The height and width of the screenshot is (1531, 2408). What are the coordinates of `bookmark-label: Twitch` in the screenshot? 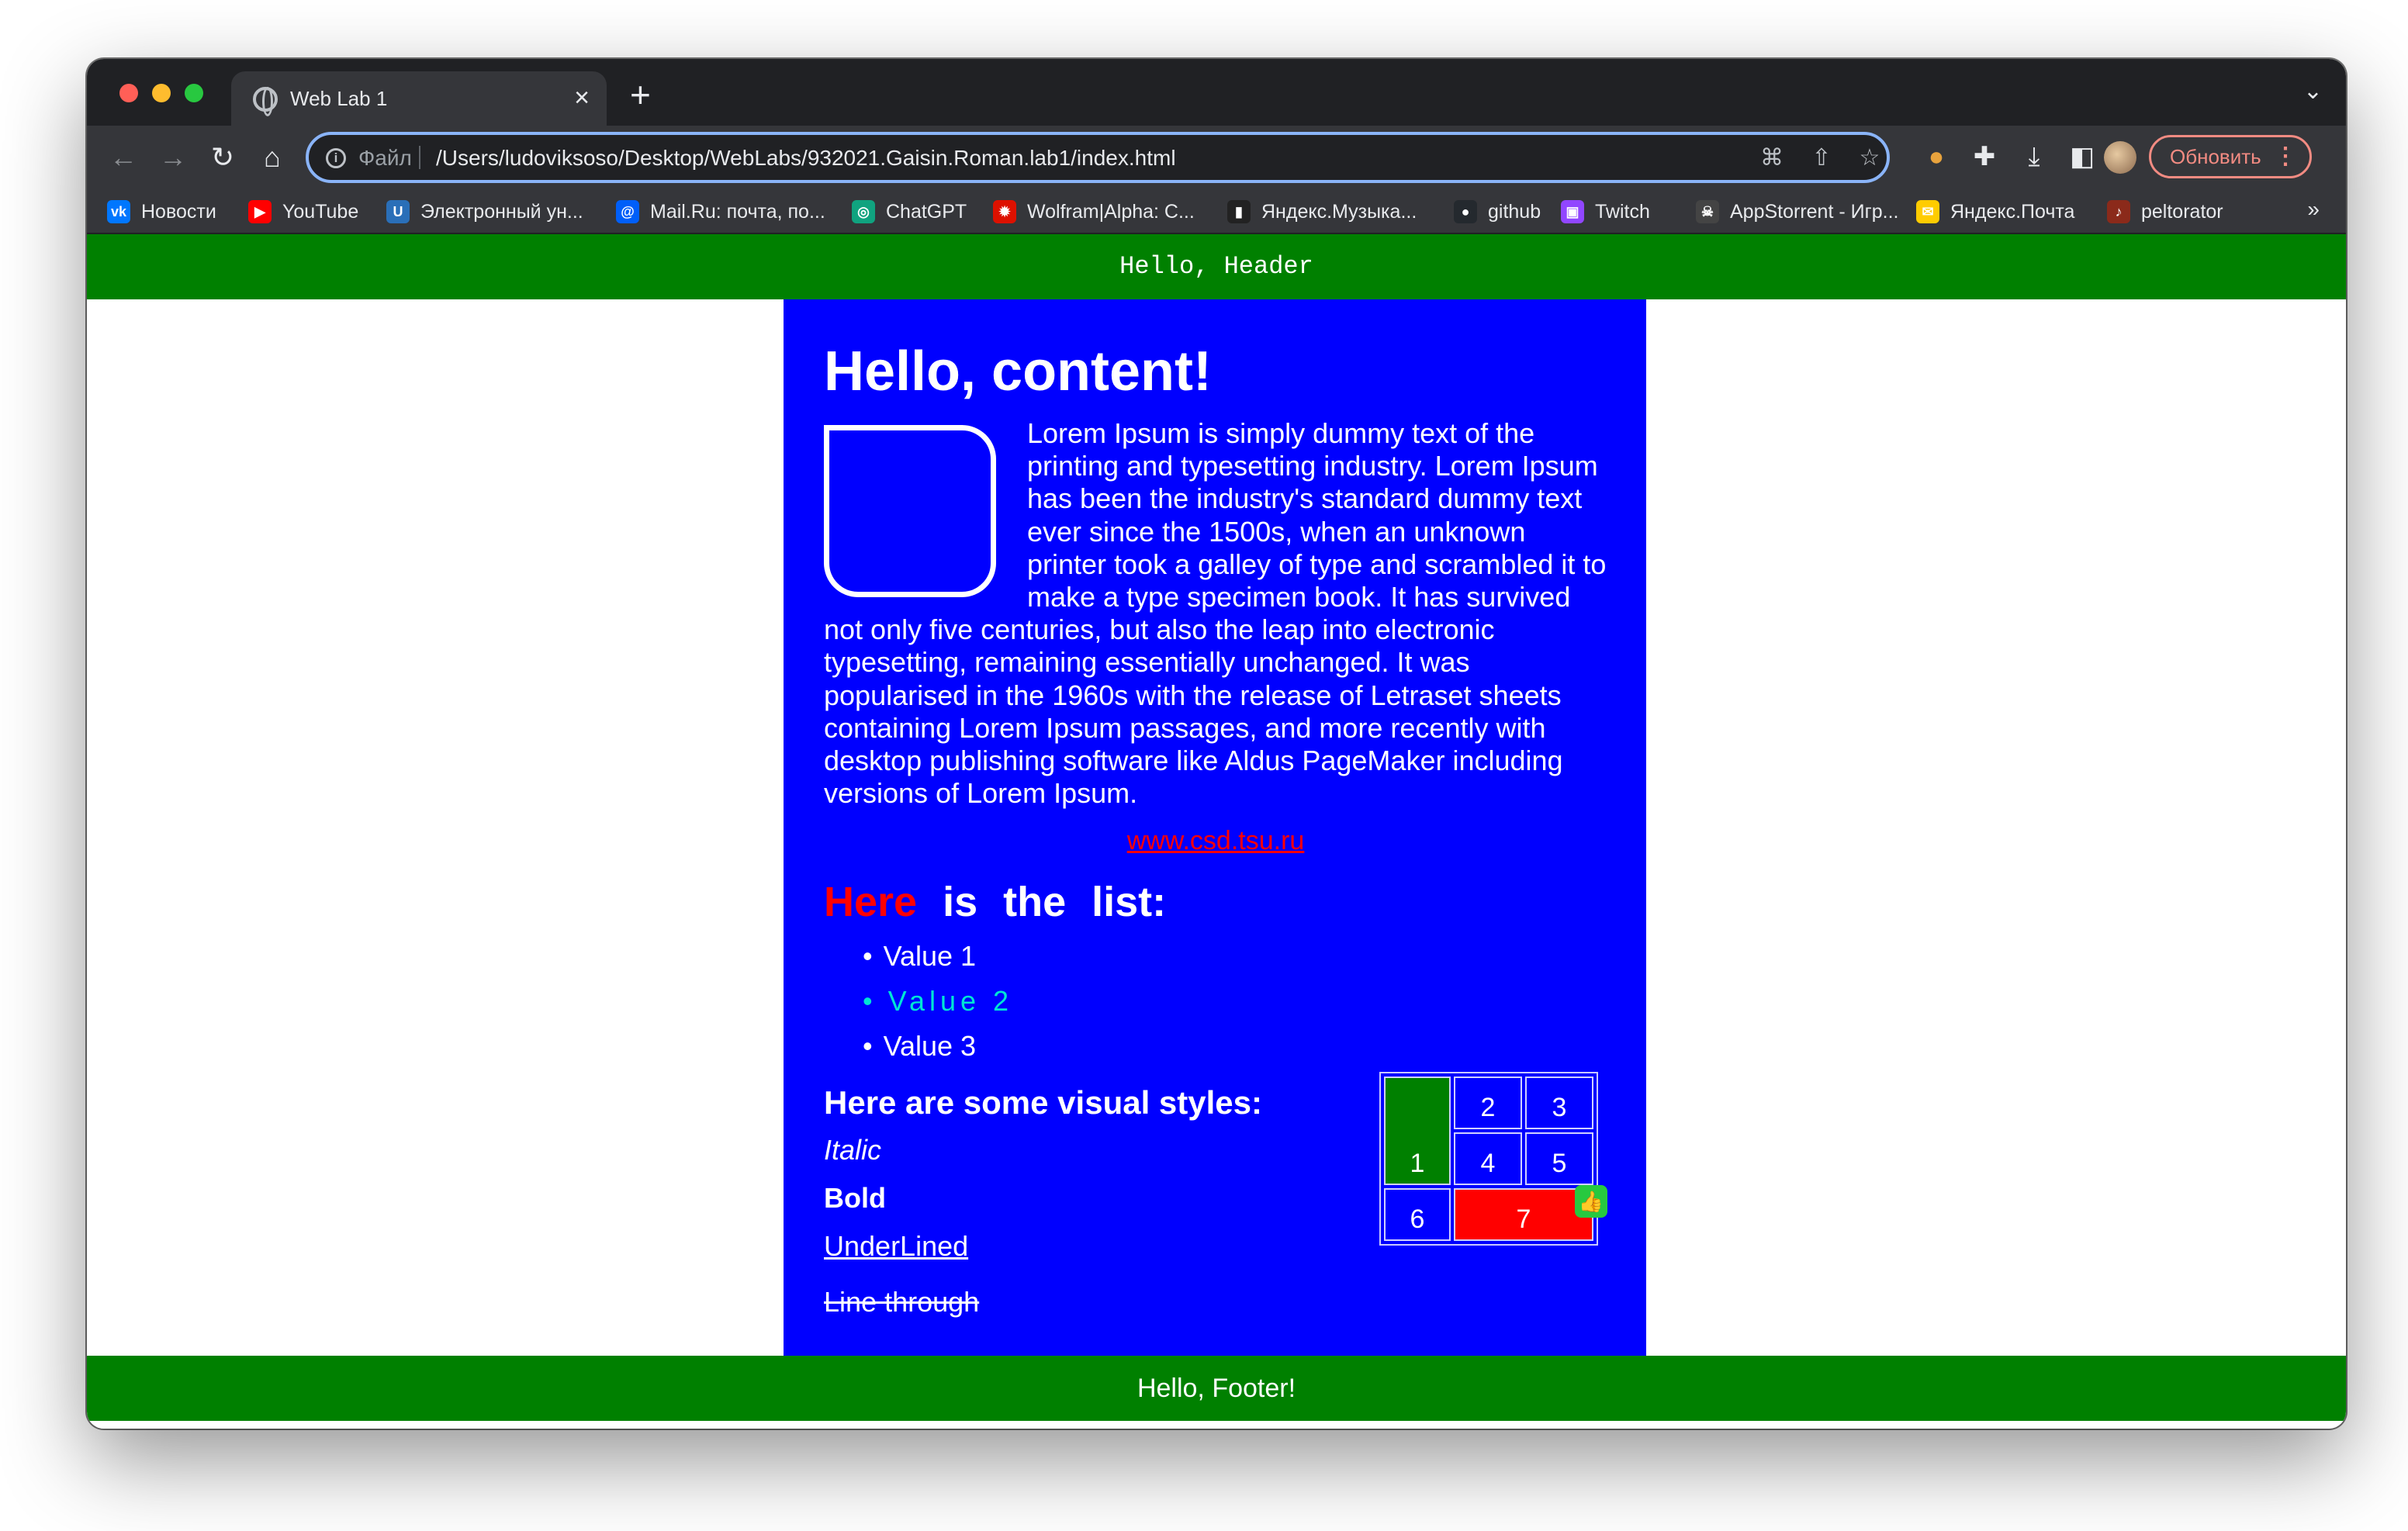 It's located at (1623, 211).